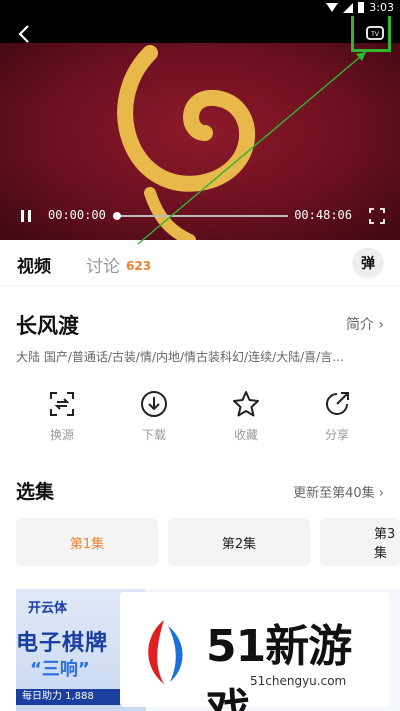  Describe the element at coordinates (47, 326) in the screenshot. I see `show-title: 长风渡` at that location.